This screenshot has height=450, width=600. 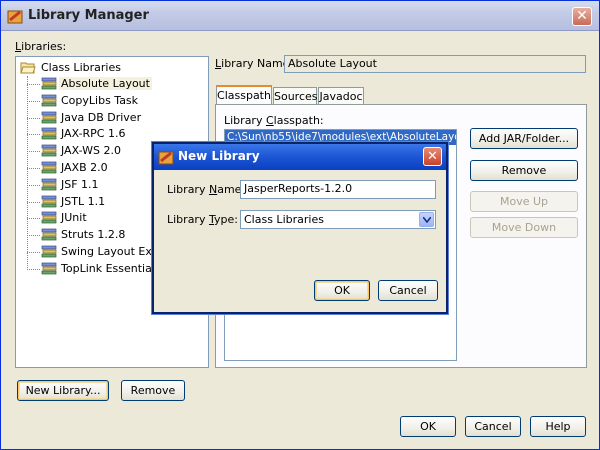 What do you see at coordinates (284, 219) in the screenshot?
I see `library-type-value: Class Libraries` at bounding box center [284, 219].